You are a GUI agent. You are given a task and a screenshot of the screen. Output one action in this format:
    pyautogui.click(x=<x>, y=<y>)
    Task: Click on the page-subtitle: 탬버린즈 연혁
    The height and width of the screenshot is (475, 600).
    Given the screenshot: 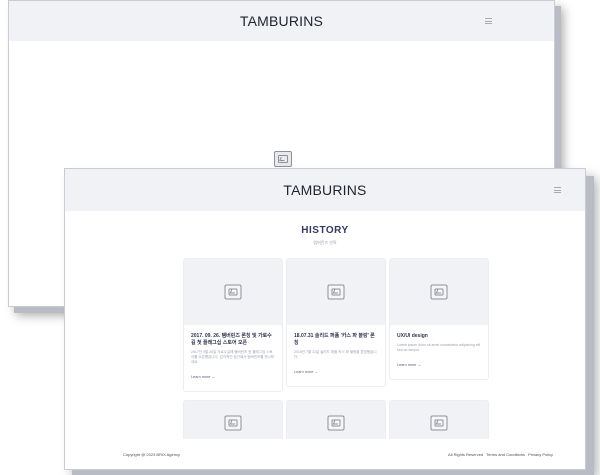 What is the action you would take?
    pyautogui.click(x=325, y=242)
    